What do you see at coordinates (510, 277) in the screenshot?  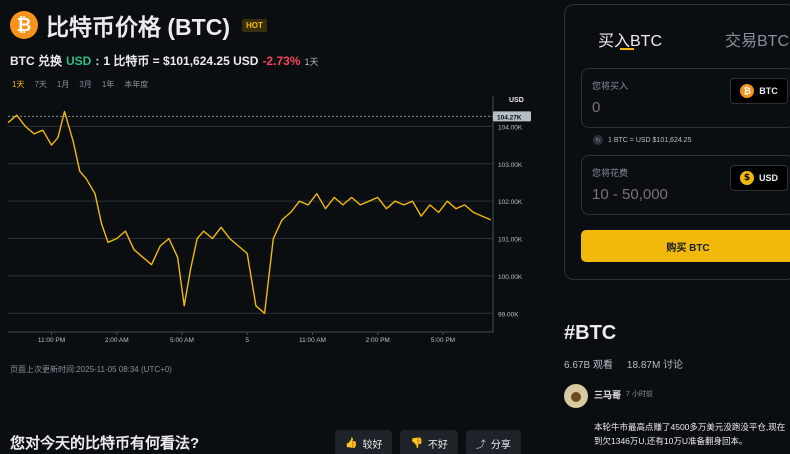 I see `y-tick-label: 100.00K` at bounding box center [510, 277].